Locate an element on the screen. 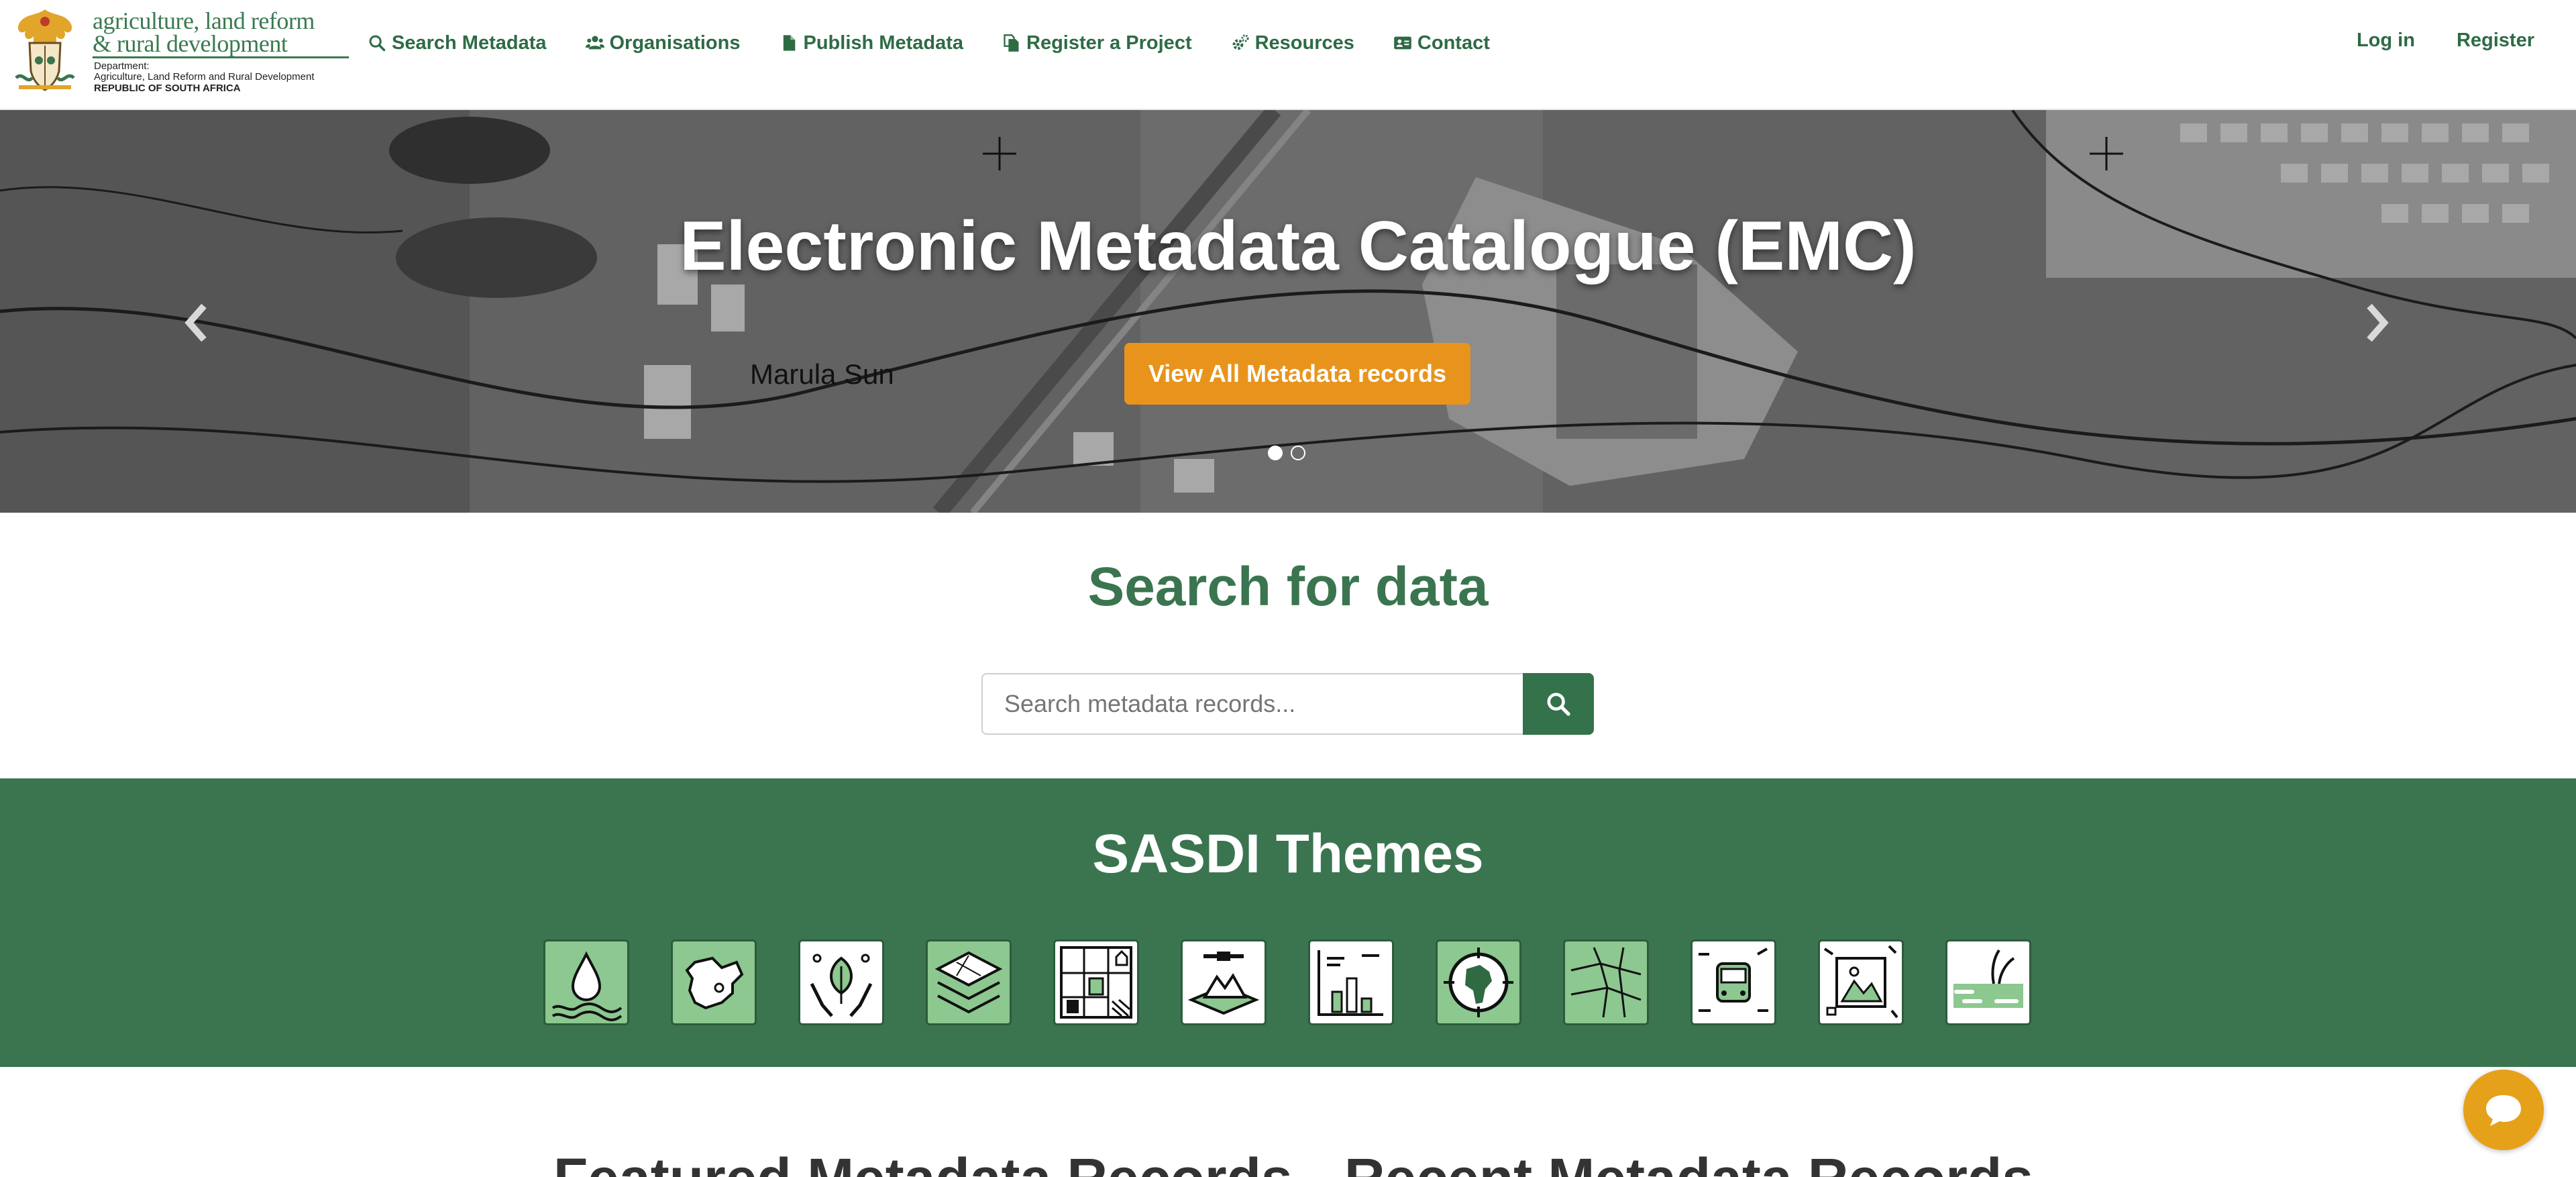 The width and height of the screenshot is (2576, 1177). theme-land-use-grid-icon is located at coordinates (1096, 982).